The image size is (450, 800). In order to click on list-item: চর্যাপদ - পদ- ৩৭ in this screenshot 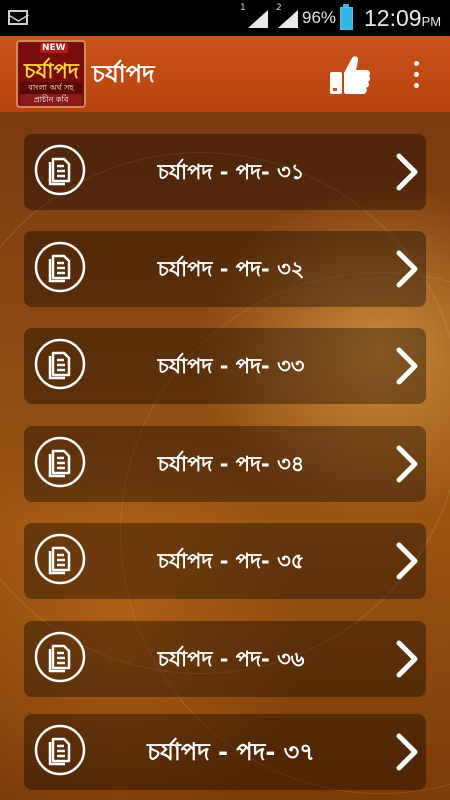, I will do `click(225, 752)`.